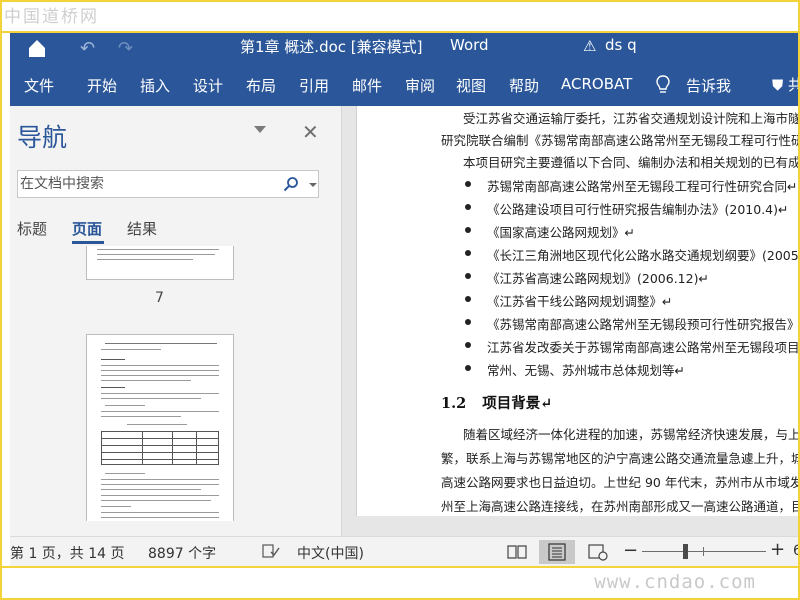  What do you see at coordinates (142, 228) in the screenshot?
I see `tab-results: 结果` at bounding box center [142, 228].